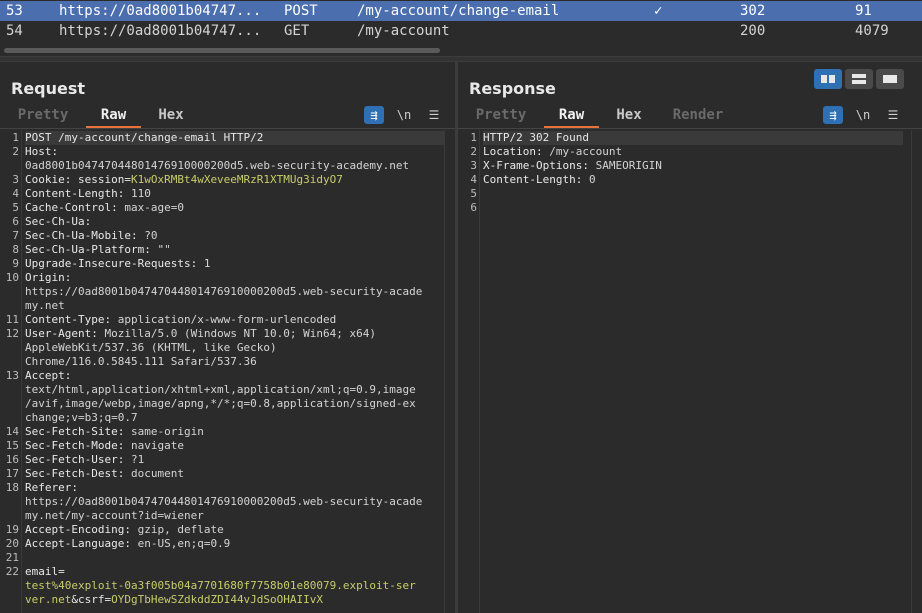  I want to click on header-name: Accept-Language:, so click(81, 543).